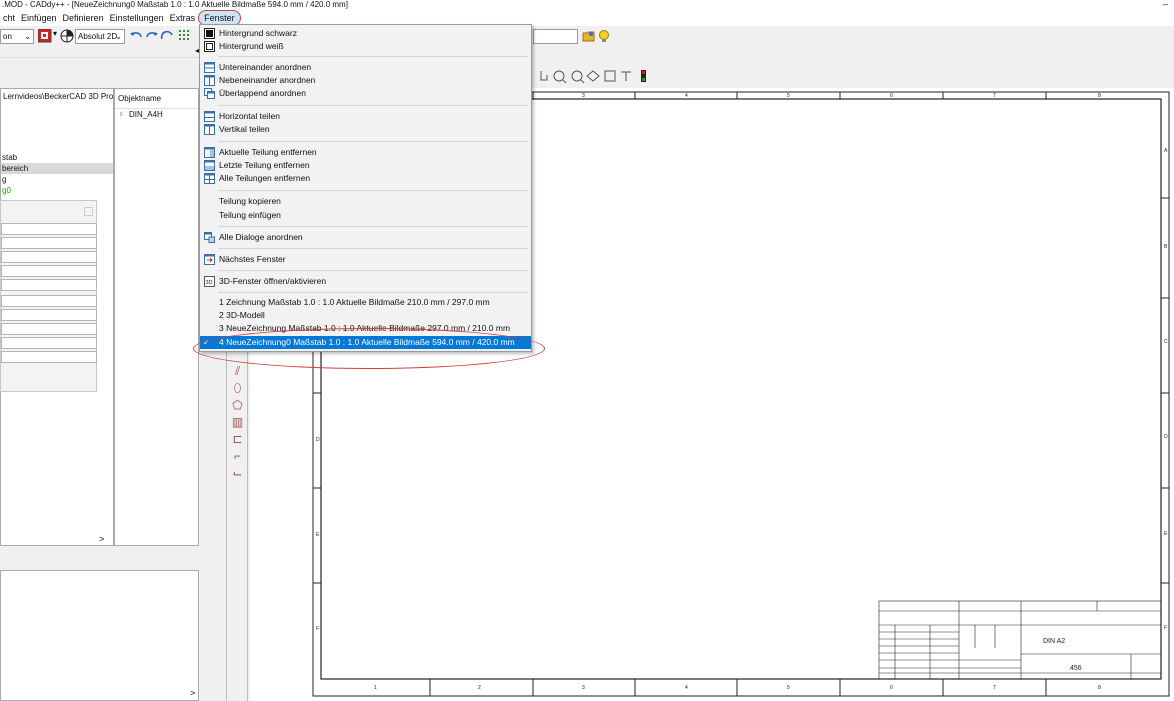 This screenshot has width=1174, height=701. Describe the element at coordinates (249, 116) in the screenshot. I see `menu-item-label: Horizontal teilen` at that location.